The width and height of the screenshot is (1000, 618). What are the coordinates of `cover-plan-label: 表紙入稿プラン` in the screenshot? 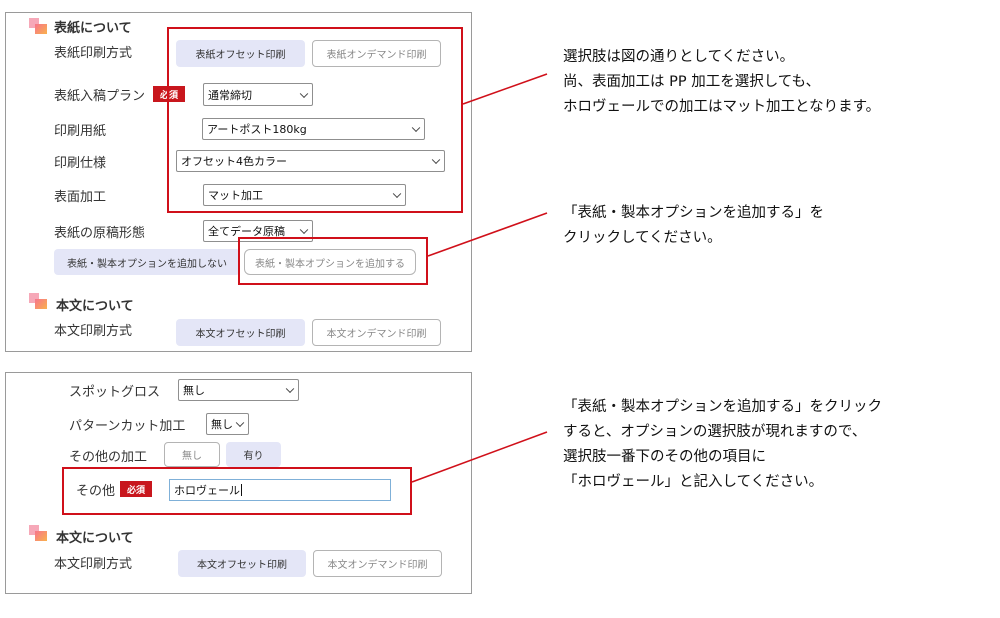 It's located at (100, 96).